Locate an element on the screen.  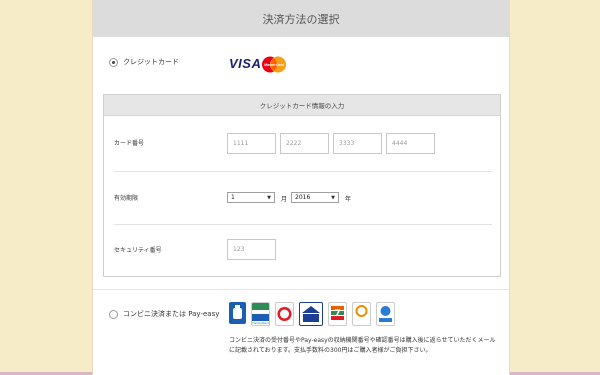
expiry-year-select: 2016 ▼ is located at coordinates (315, 197).